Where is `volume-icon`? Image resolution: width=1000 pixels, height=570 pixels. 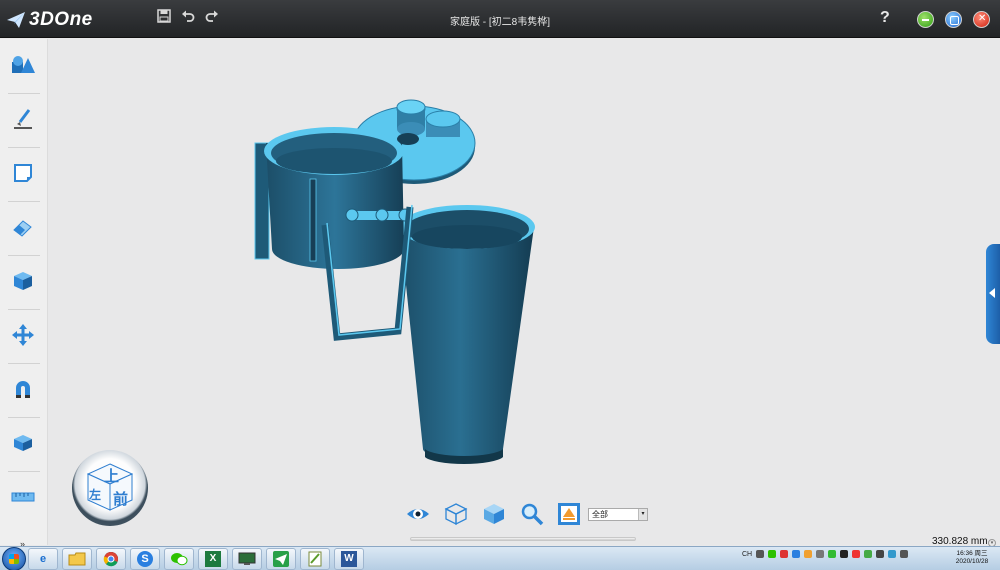 volume-icon is located at coordinates (904, 554).